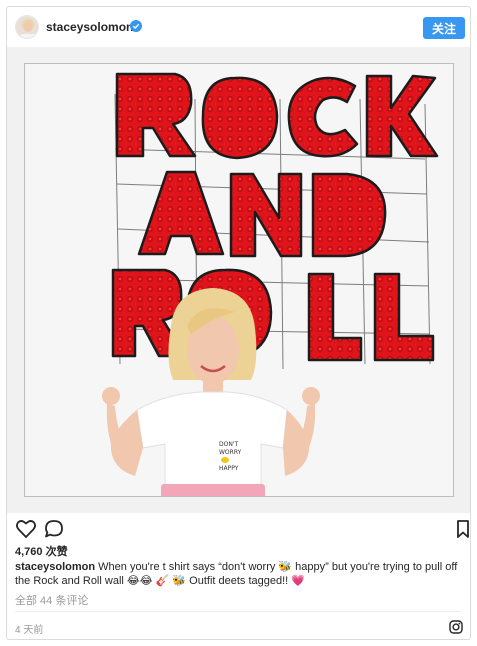  I want to click on instagram-icon, so click(456, 627).